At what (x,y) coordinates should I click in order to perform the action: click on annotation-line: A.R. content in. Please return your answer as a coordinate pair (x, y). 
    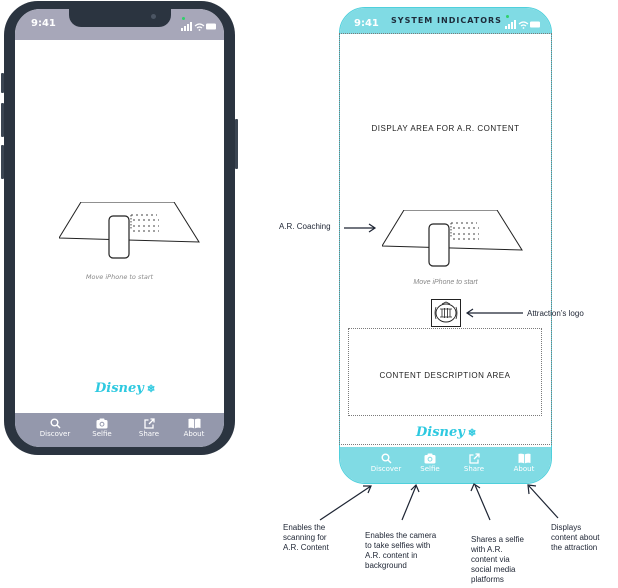
    Looking at the image, I should click on (391, 555).